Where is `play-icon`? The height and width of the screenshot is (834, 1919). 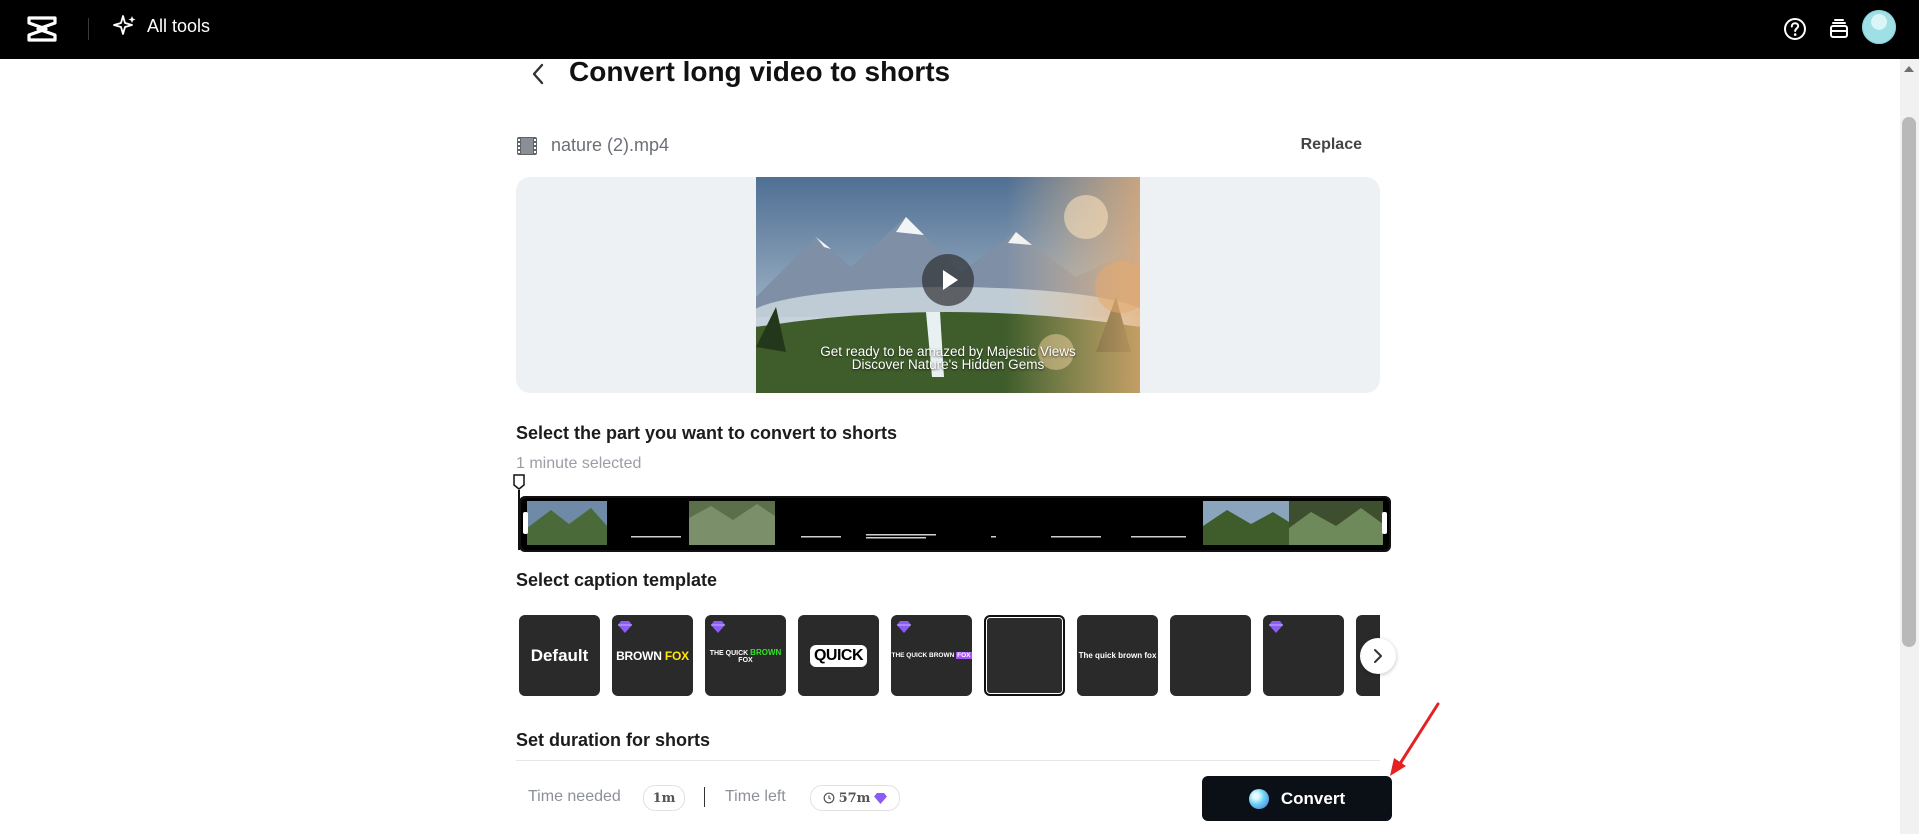
play-icon is located at coordinates (948, 280).